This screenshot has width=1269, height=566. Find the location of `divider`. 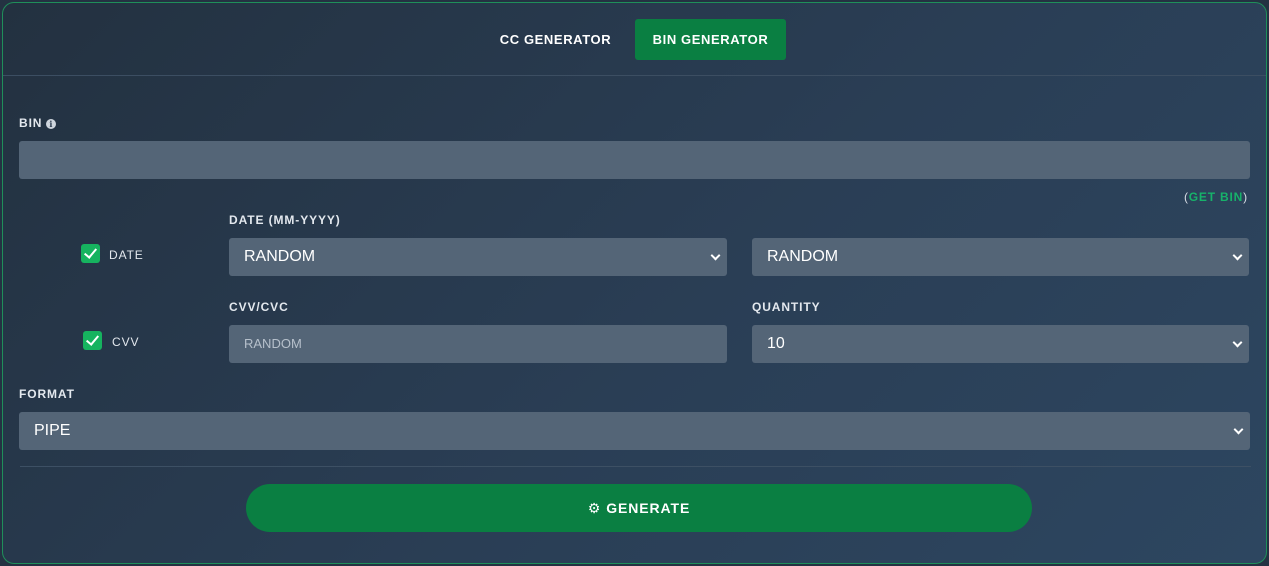

divider is located at coordinates (635, 466).